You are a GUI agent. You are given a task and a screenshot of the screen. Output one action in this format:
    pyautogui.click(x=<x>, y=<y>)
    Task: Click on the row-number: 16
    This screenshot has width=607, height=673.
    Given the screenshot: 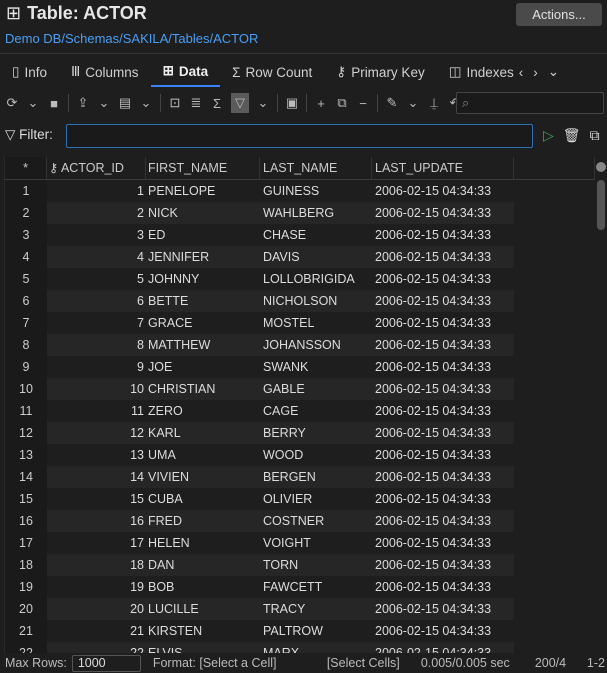 What is the action you would take?
    pyautogui.click(x=26, y=521)
    